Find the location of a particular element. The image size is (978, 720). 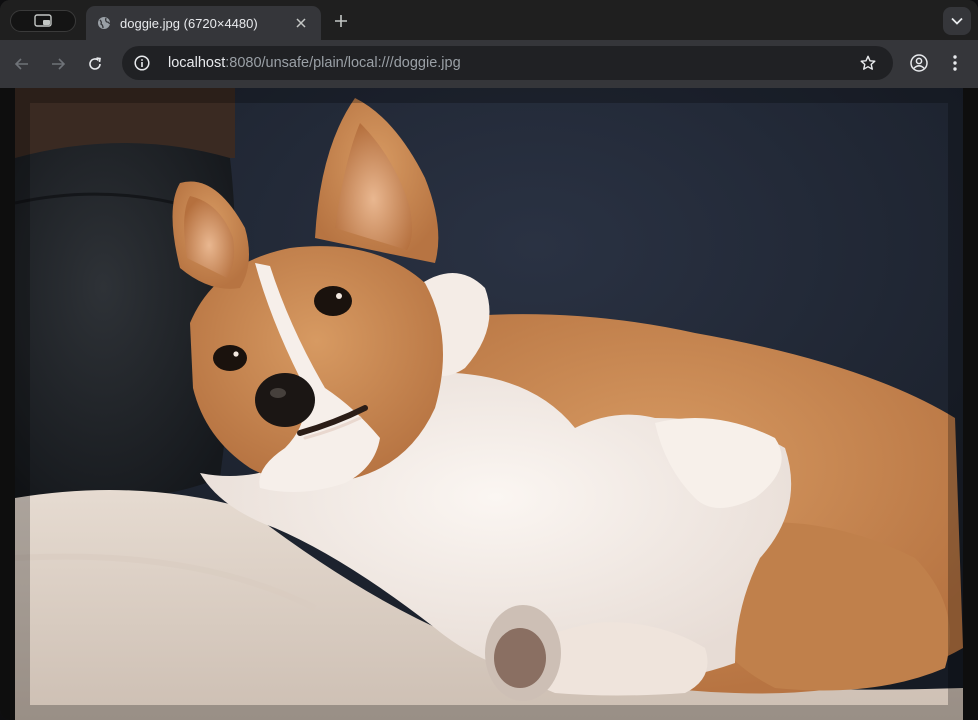

new-tab-button is located at coordinates (341, 21).